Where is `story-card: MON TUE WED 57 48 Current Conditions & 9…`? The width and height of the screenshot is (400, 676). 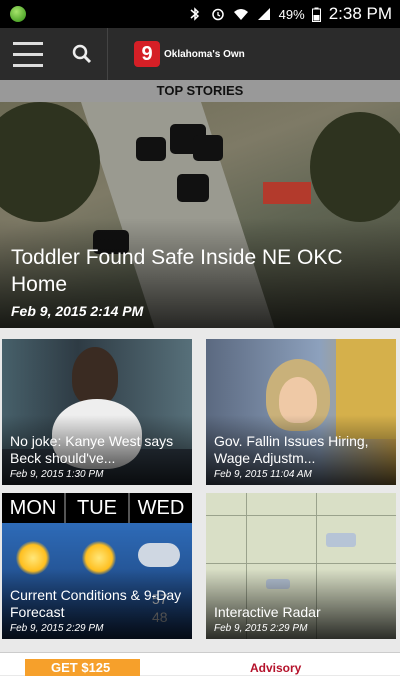
story-card: MON TUE WED 57 48 Current Conditions & 9… is located at coordinates (97, 566).